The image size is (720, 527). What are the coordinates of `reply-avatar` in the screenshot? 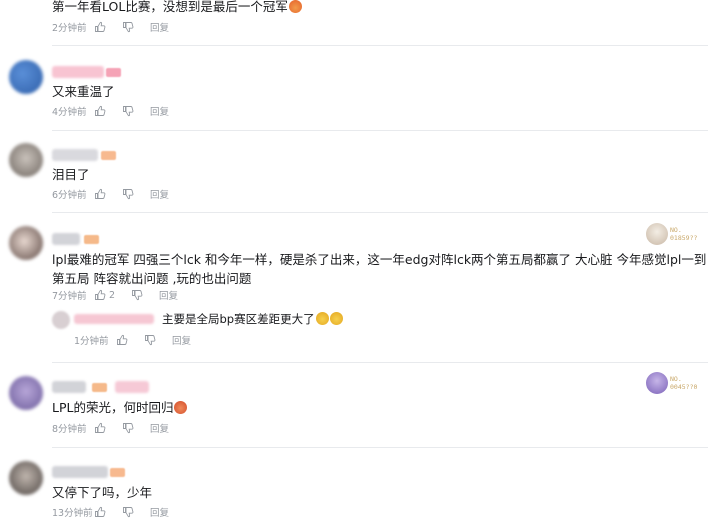 It's located at (61, 320).